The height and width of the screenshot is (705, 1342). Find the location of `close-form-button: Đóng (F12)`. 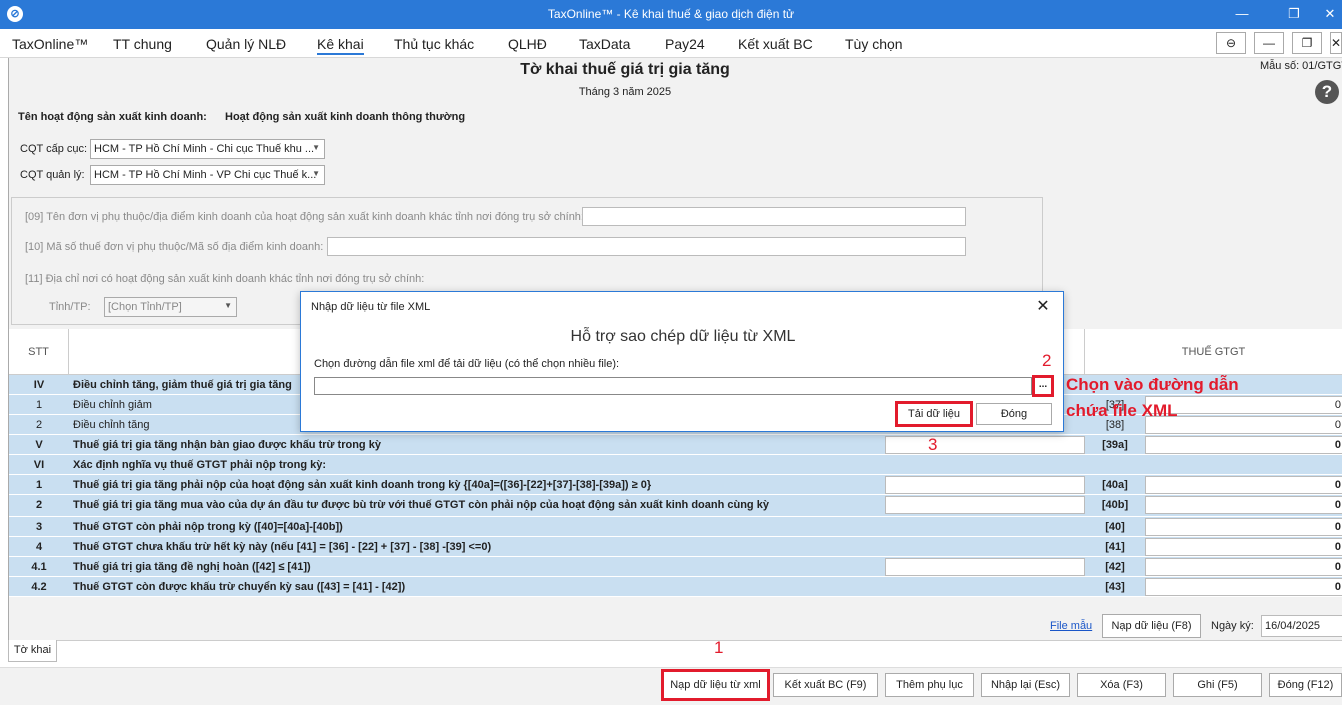

close-form-button: Đóng (F12) is located at coordinates (1305, 685).